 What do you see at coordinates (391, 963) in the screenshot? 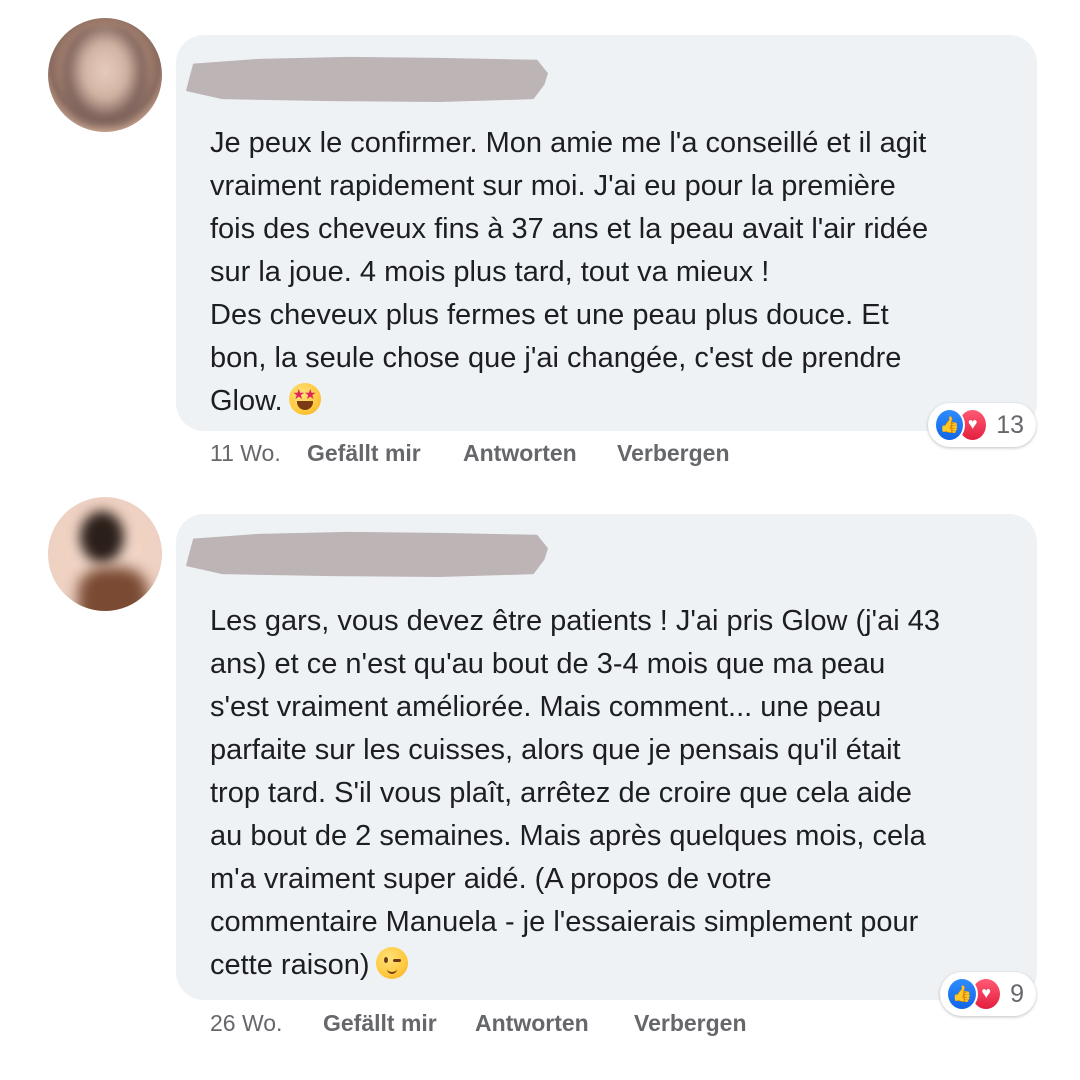
I see `winking-face-emoji-icon` at bounding box center [391, 963].